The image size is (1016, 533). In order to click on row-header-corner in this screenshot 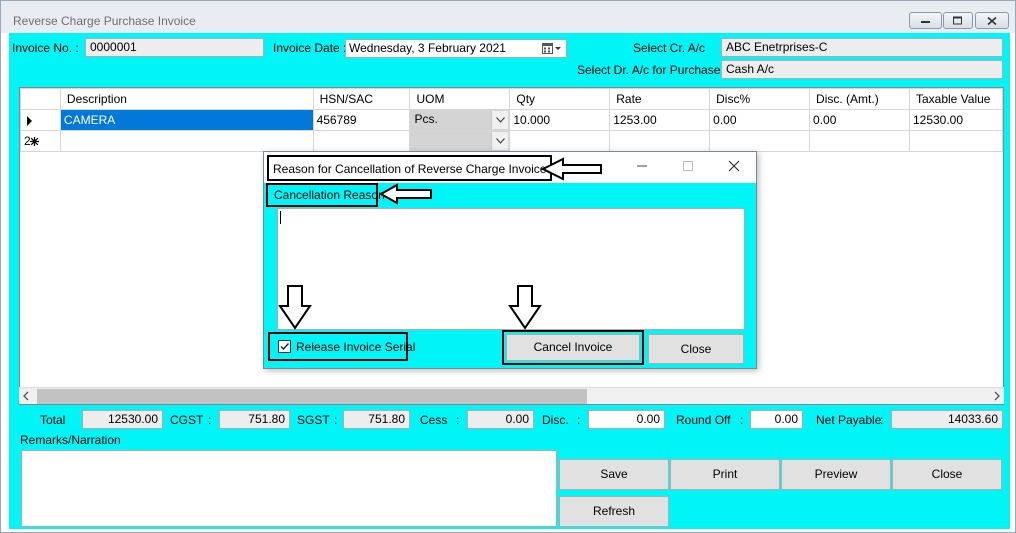, I will do `click(40, 99)`.